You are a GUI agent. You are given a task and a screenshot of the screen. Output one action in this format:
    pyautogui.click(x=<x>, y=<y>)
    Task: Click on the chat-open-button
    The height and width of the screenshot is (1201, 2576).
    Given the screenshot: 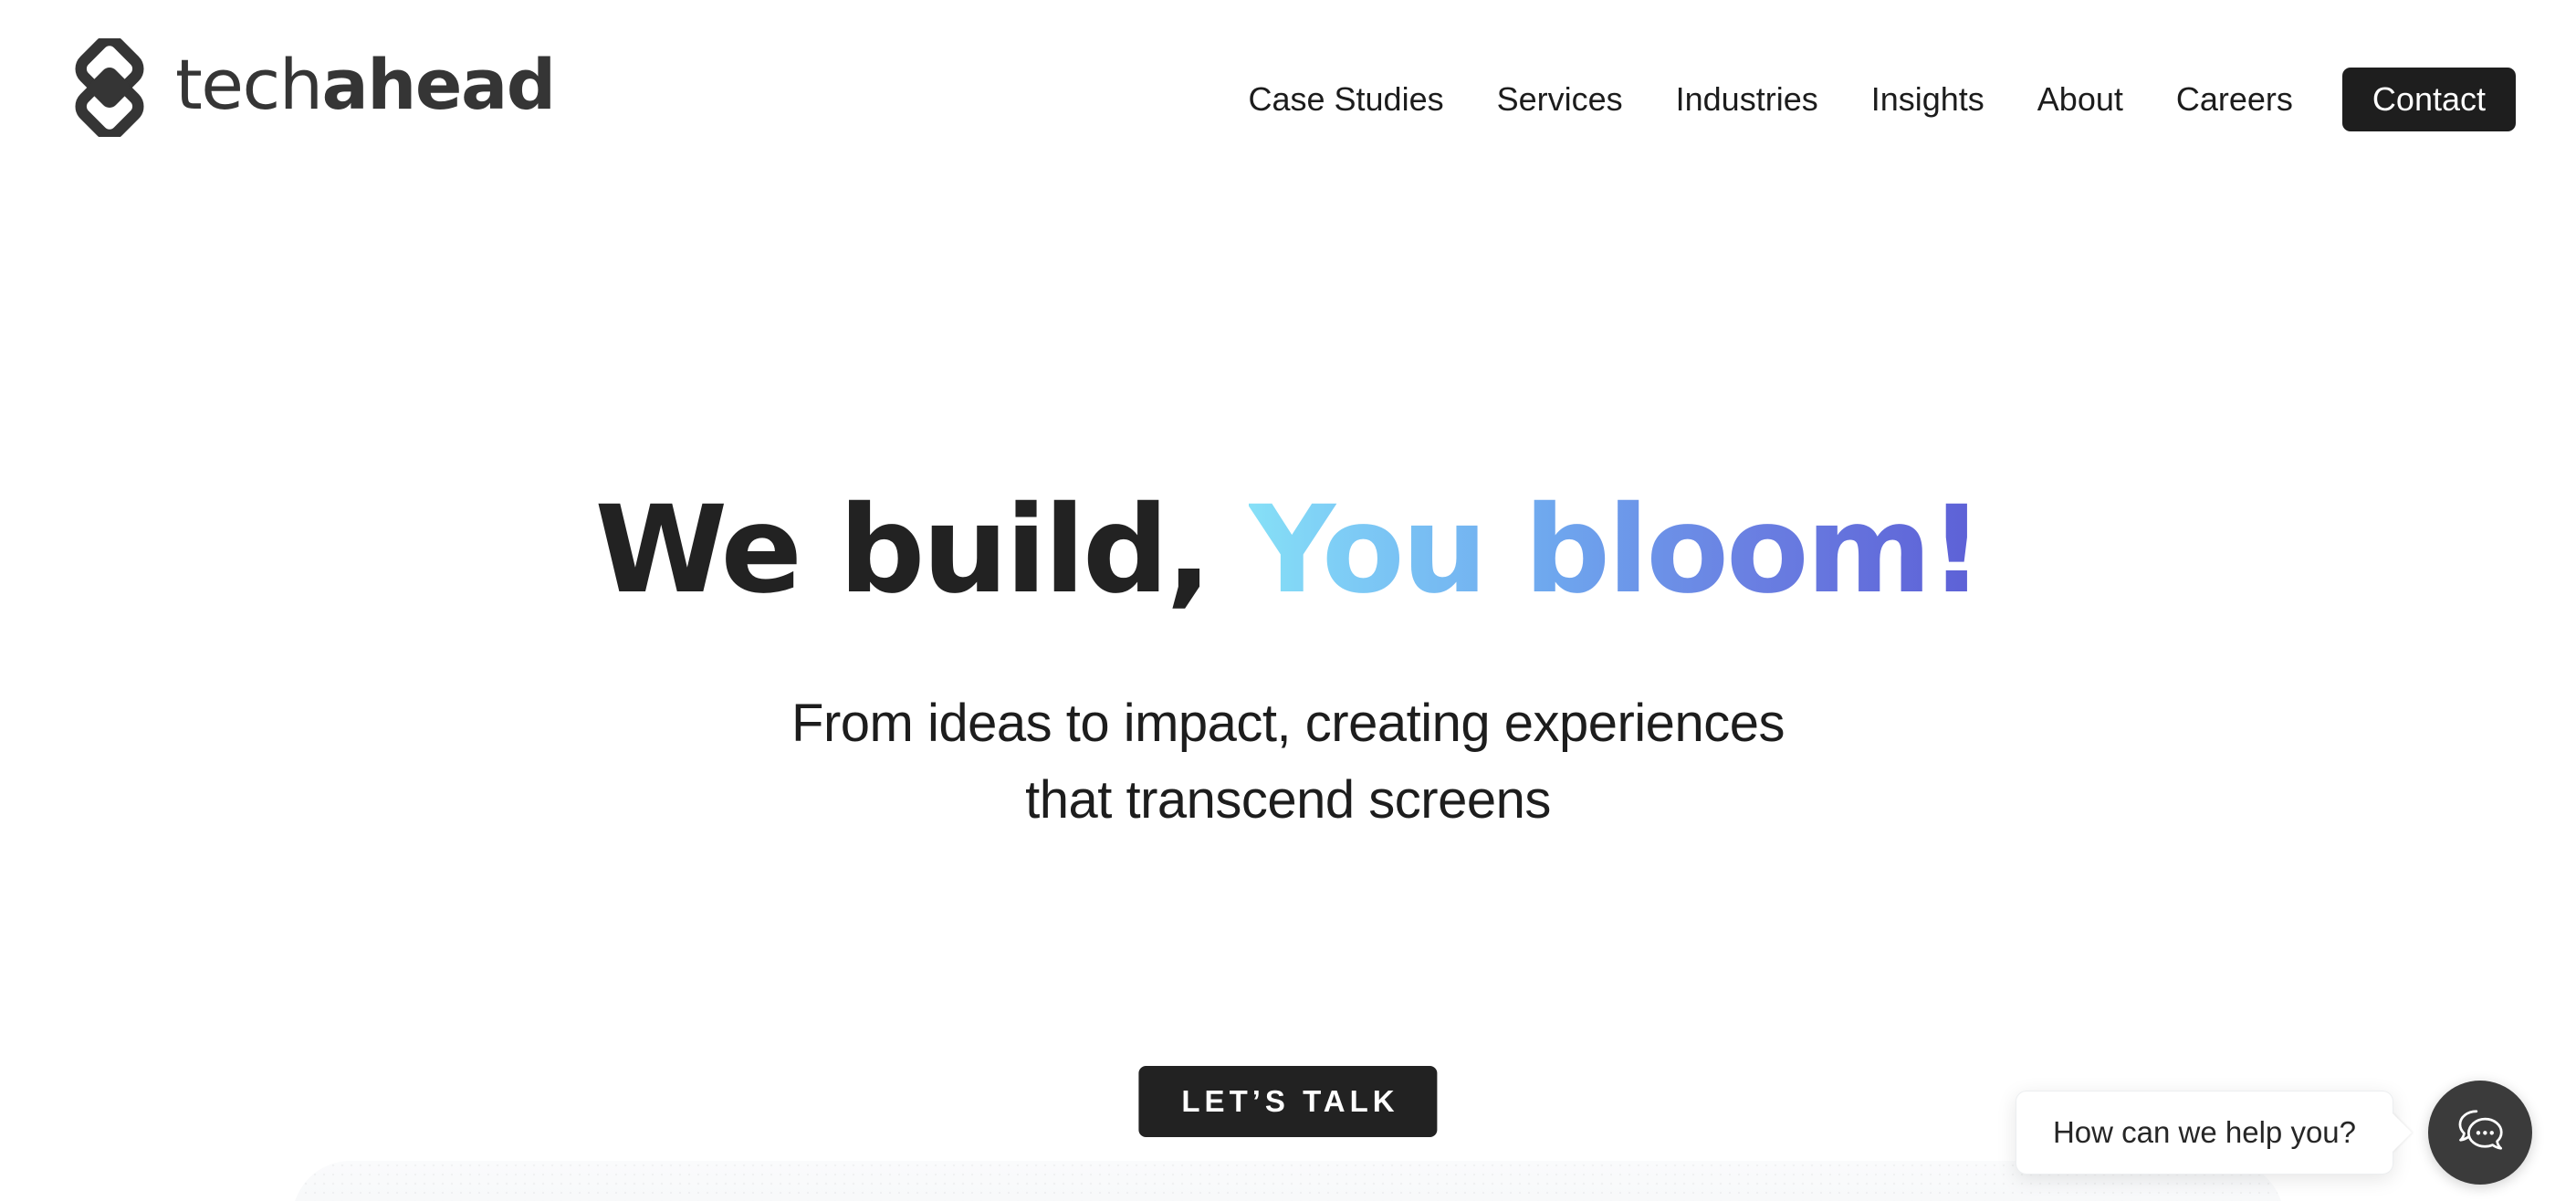 What is the action you would take?
    pyautogui.click(x=2480, y=1133)
    